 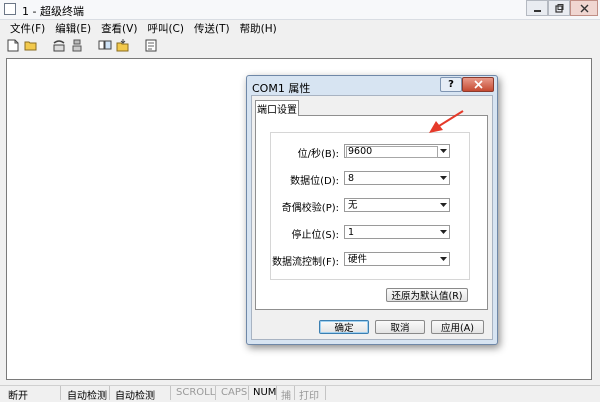 What do you see at coordinates (457, 327) in the screenshot?
I see `apply-button: 应用(A)` at bounding box center [457, 327].